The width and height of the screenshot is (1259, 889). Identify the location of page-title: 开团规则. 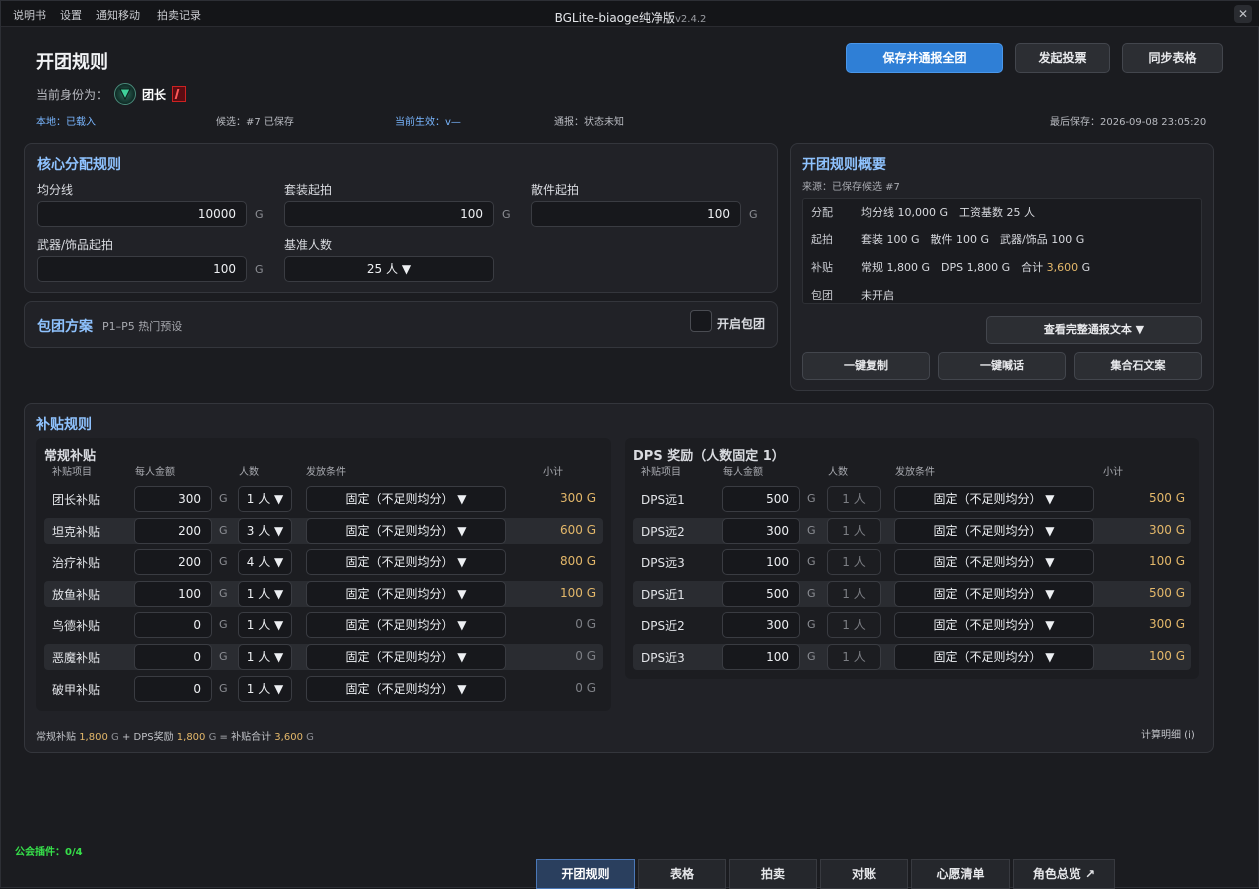
(72, 62).